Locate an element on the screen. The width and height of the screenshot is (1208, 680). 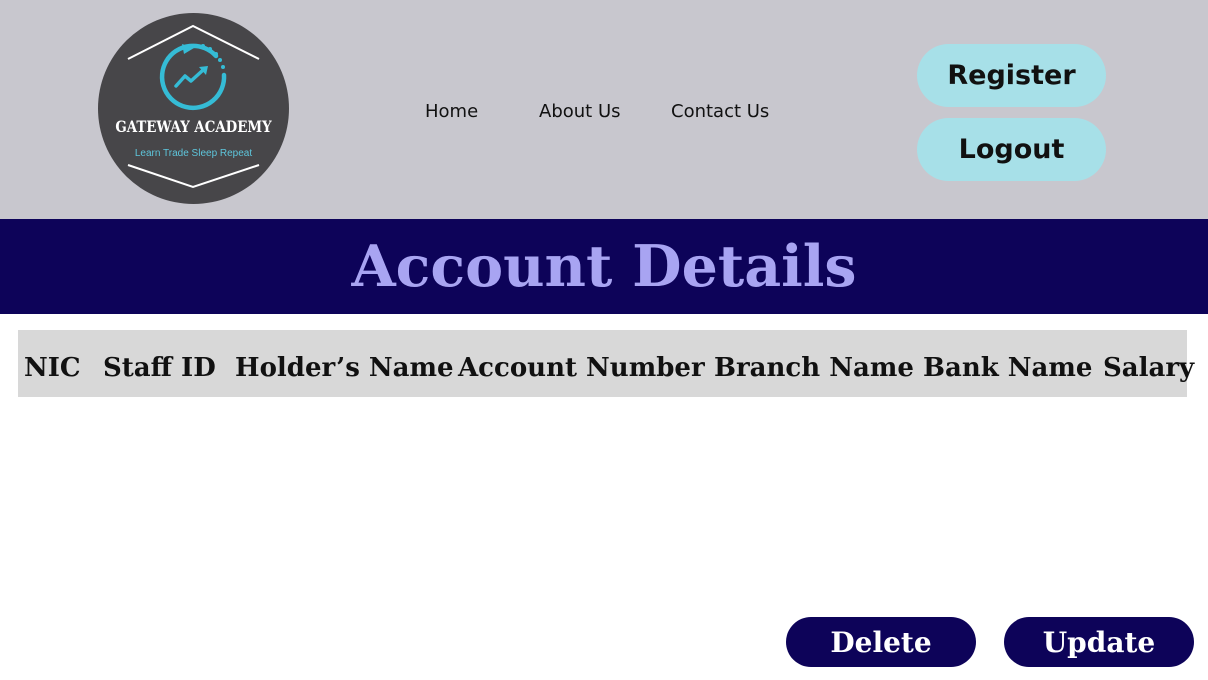
logo-graphic is located at coordinates (193, 106).